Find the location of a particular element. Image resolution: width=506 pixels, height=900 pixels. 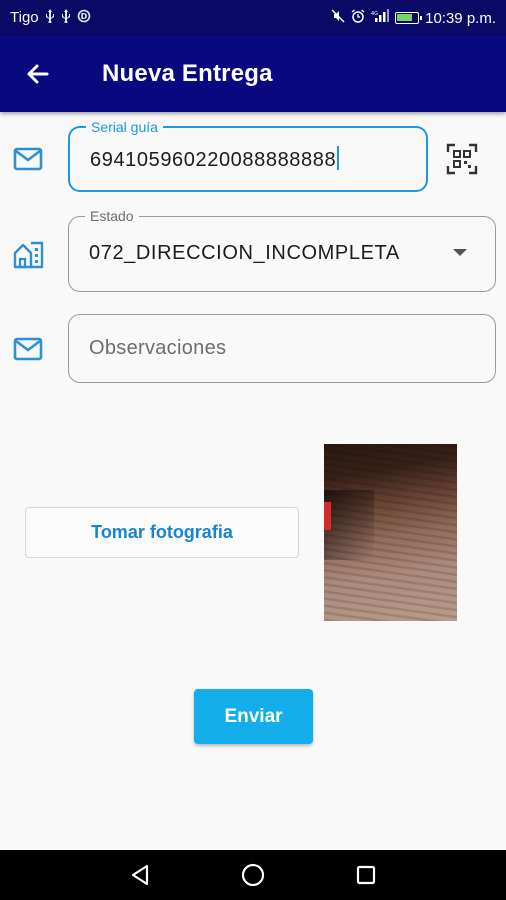

qr-scan-button is located at coordinates (462, 159).